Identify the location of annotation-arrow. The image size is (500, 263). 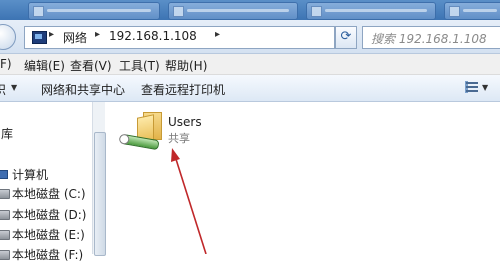
(189, 201).